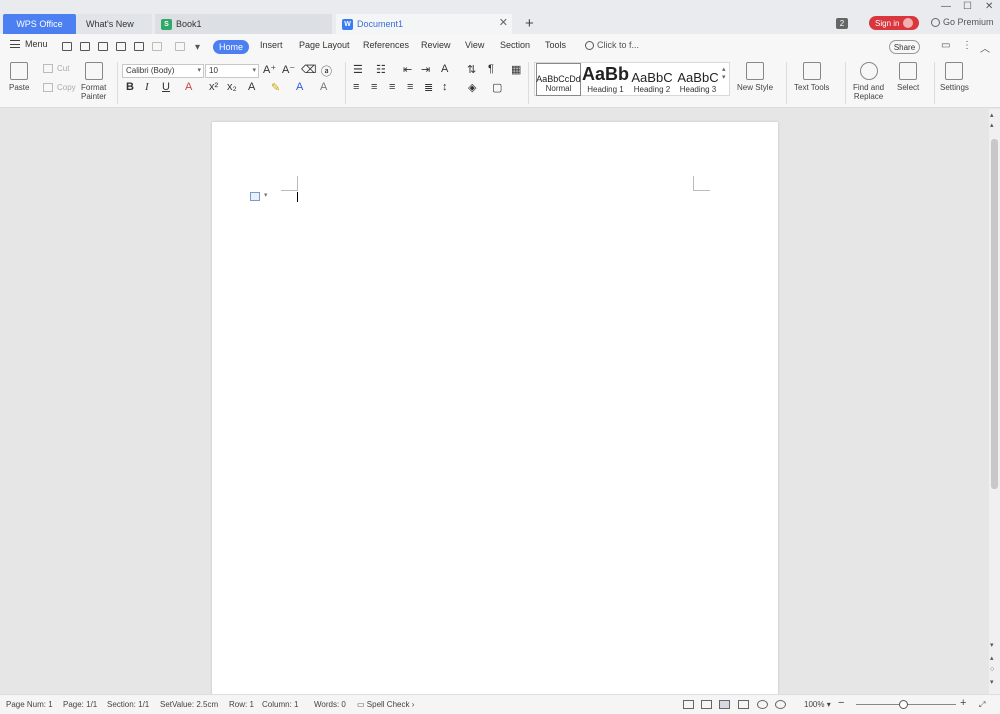 The width and height of the screenshot is (1000, 714). Describe the element at coordinates (724, 73) in the screenshot. I see `styles-scroll-icon: ▴ ▾` at that location.